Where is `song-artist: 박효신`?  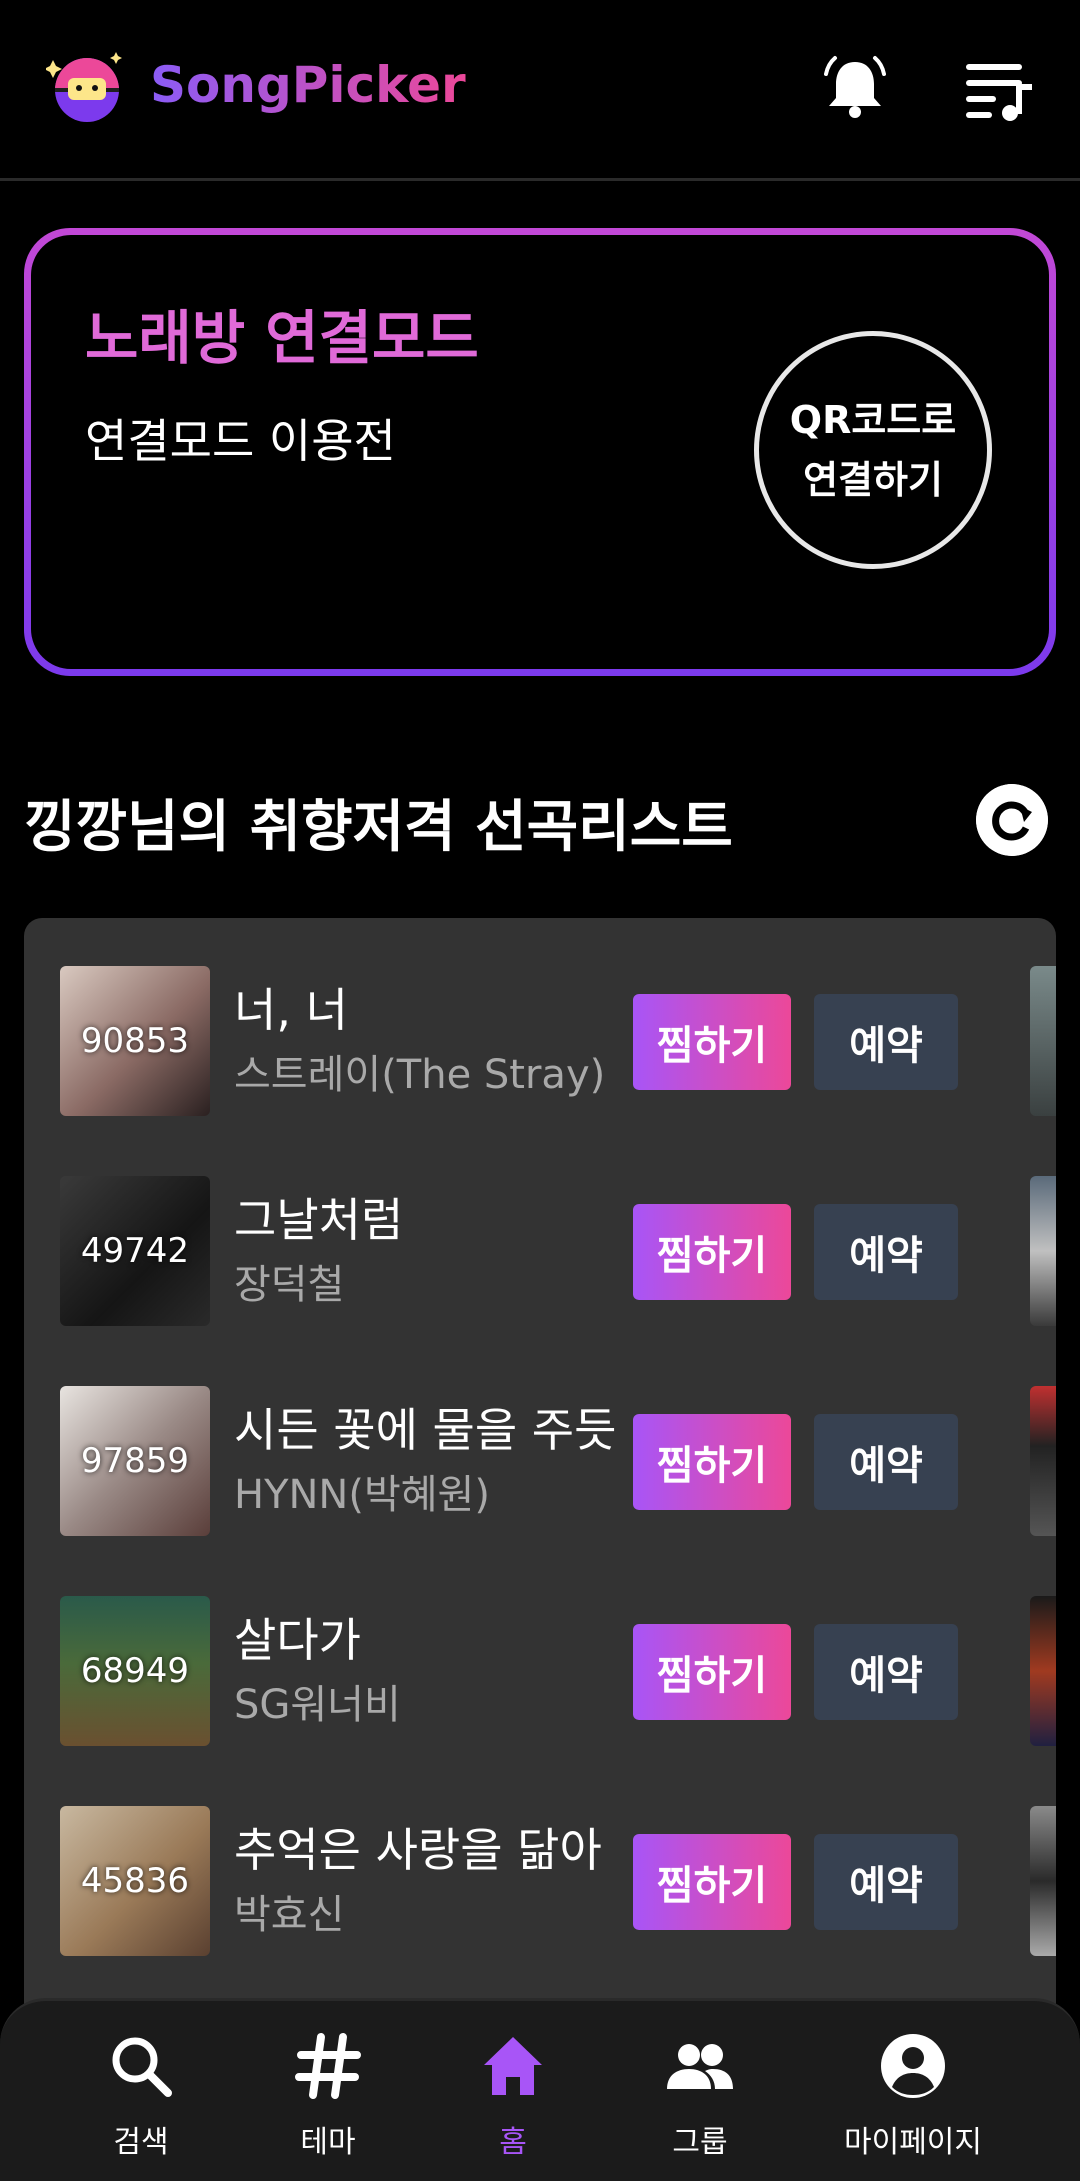 song-artist: 박효신 is located at coordinates (289, 1915).